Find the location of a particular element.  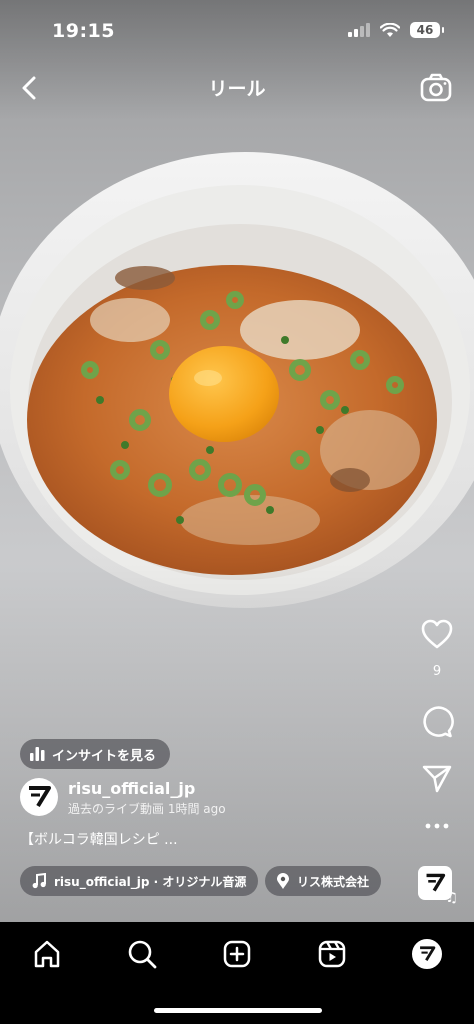

tab-reels is located at coordinates (332, 954).